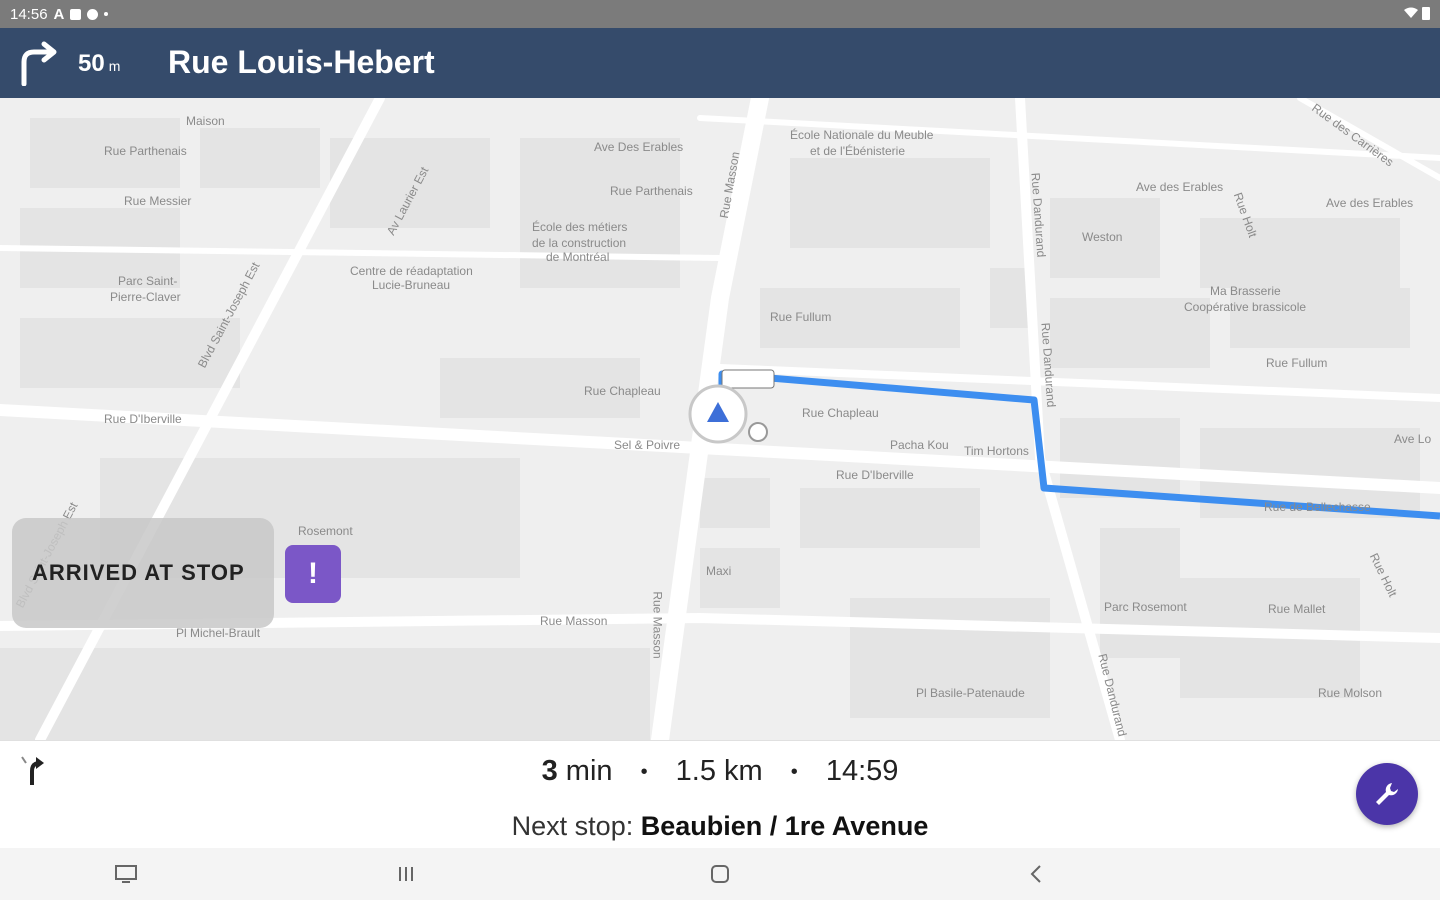 This screenshot has width=1440, height=900. I want to click on map-label: Maison, so click(205, 121).